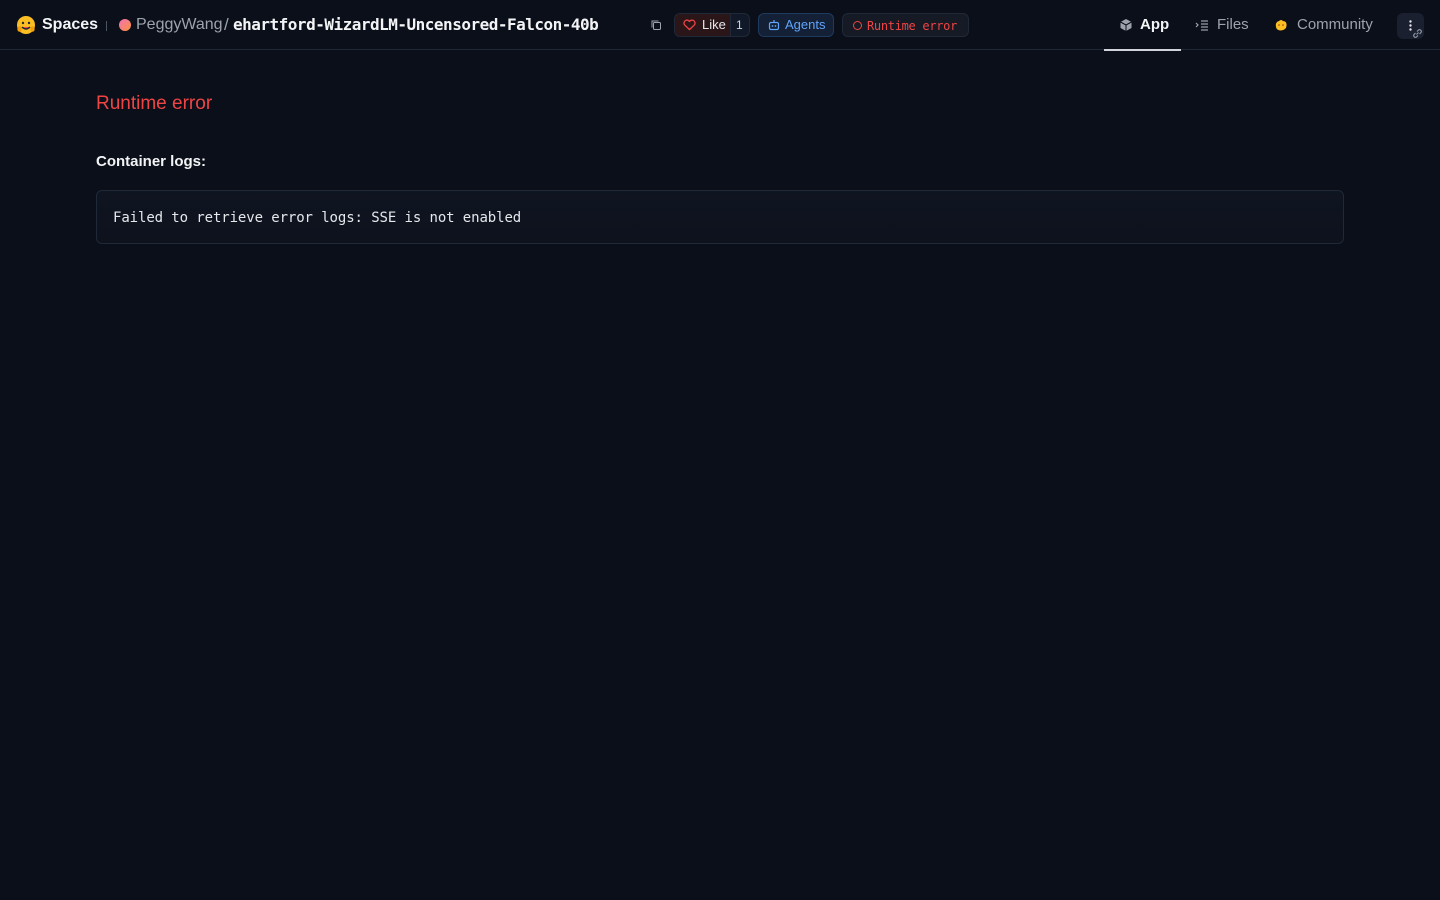 The image size is (1440, 900). I want to click on like-label: Like, so click(714, 24).